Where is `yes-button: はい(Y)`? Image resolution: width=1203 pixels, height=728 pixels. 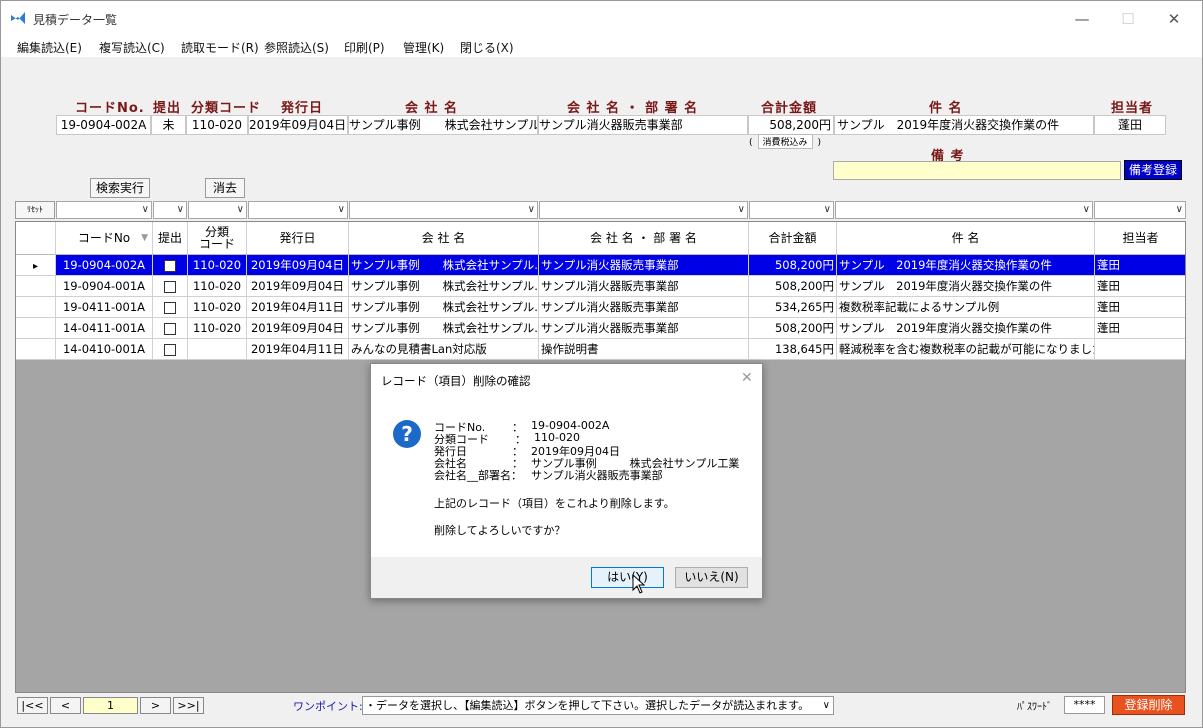
yes-button: はい(Y) is located at coordinates (627, 577).